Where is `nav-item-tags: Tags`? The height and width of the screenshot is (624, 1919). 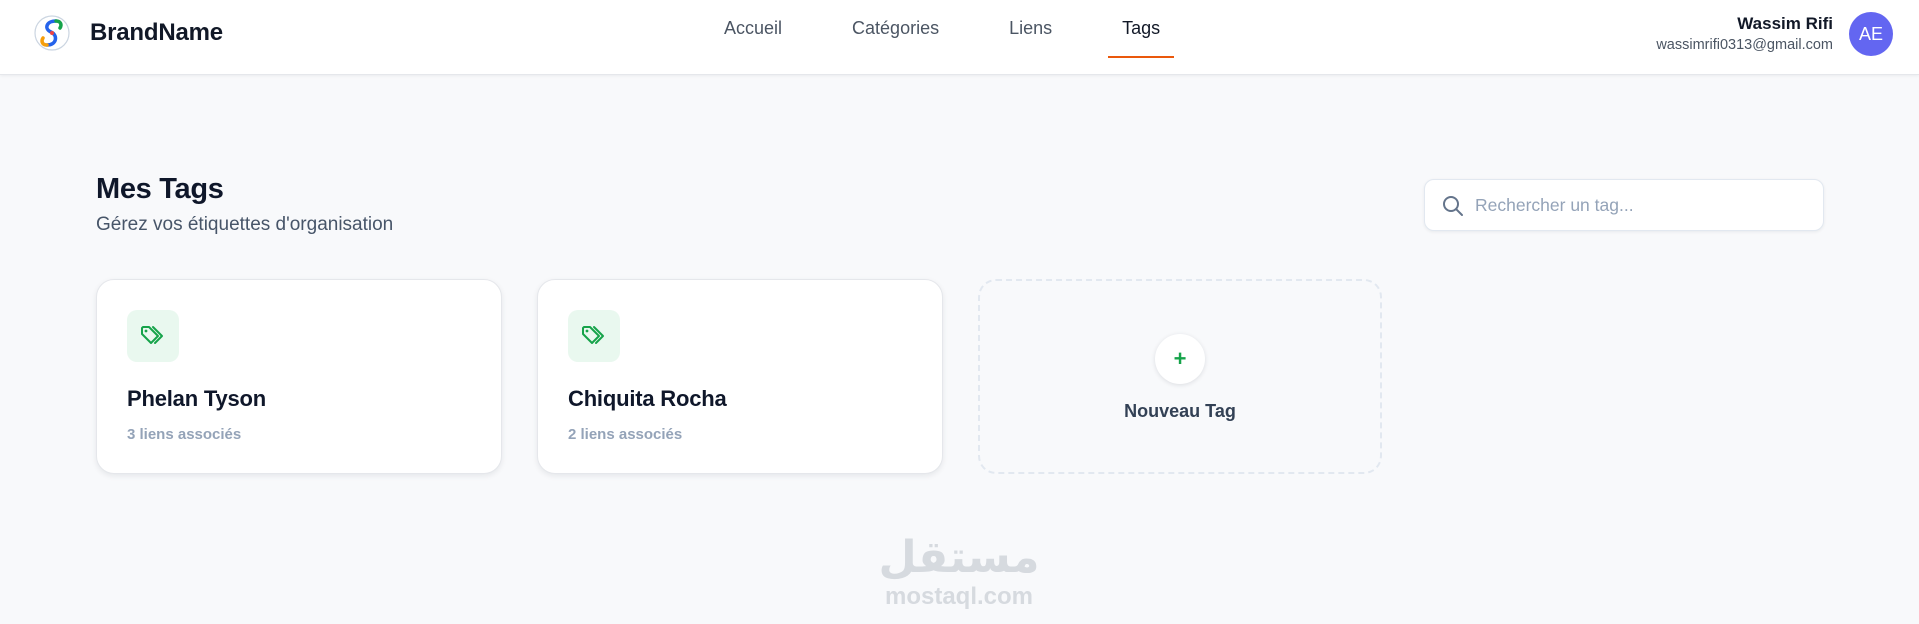 nav-item-tags: Tags is located at coordinates (1141, 29).